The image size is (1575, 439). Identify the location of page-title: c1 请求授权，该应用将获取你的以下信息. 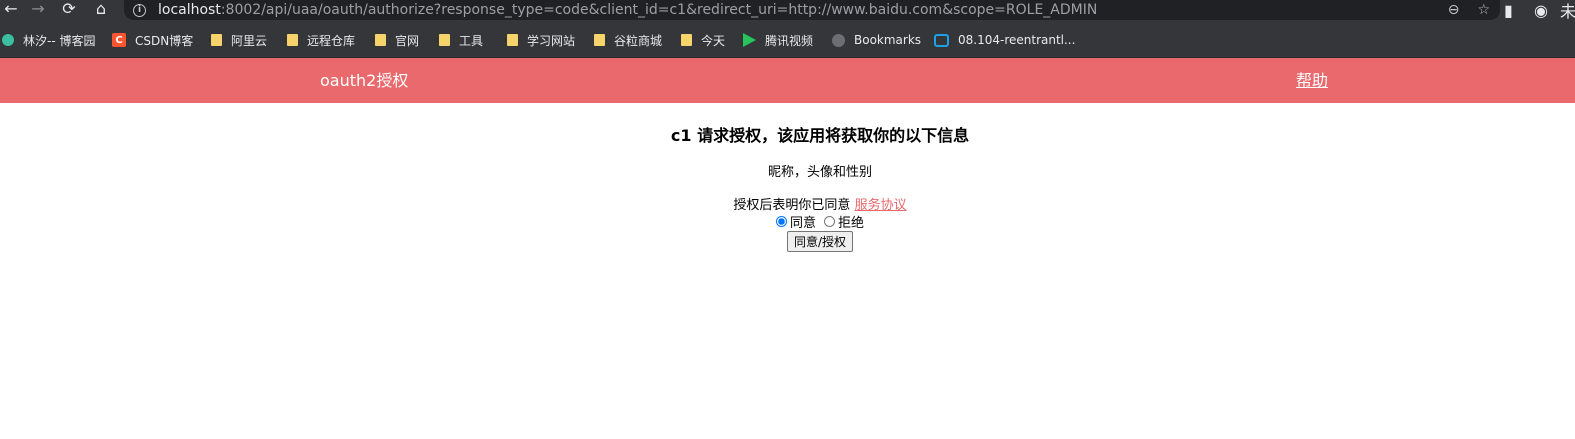
(820, 135).